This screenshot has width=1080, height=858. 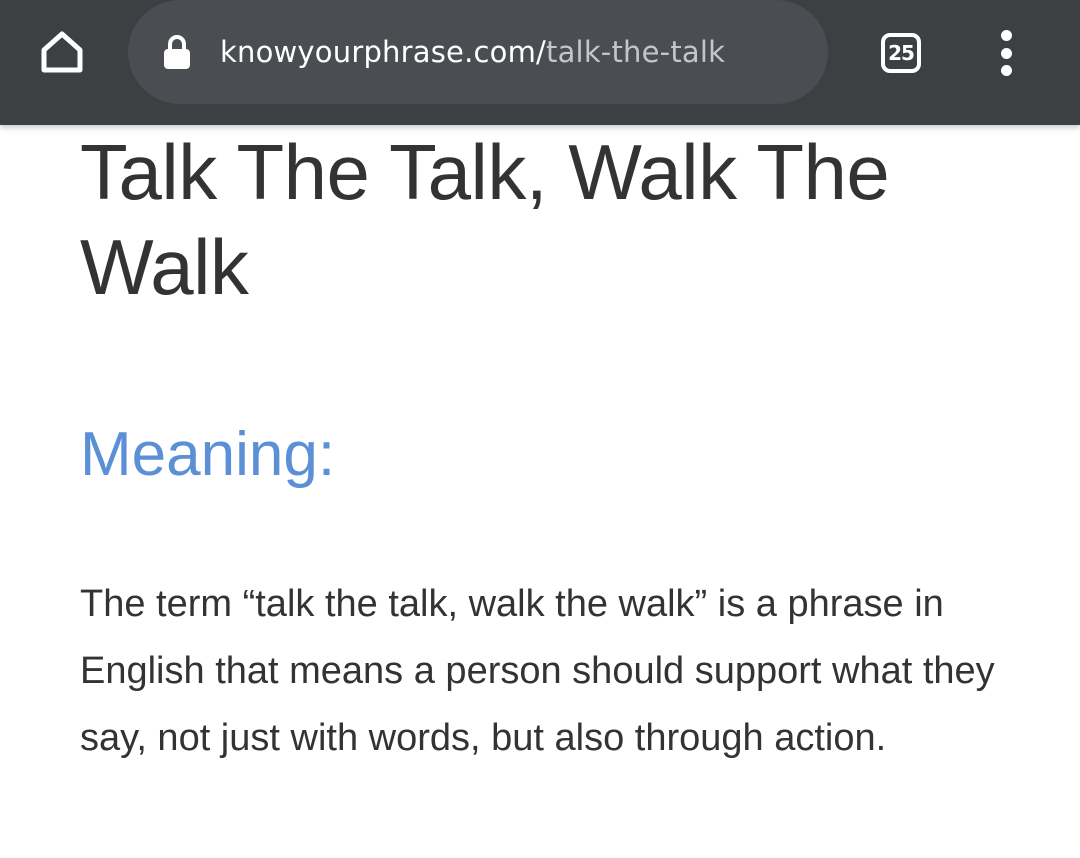 I want to click on more-menu-button, so click(x=1006, y=53).